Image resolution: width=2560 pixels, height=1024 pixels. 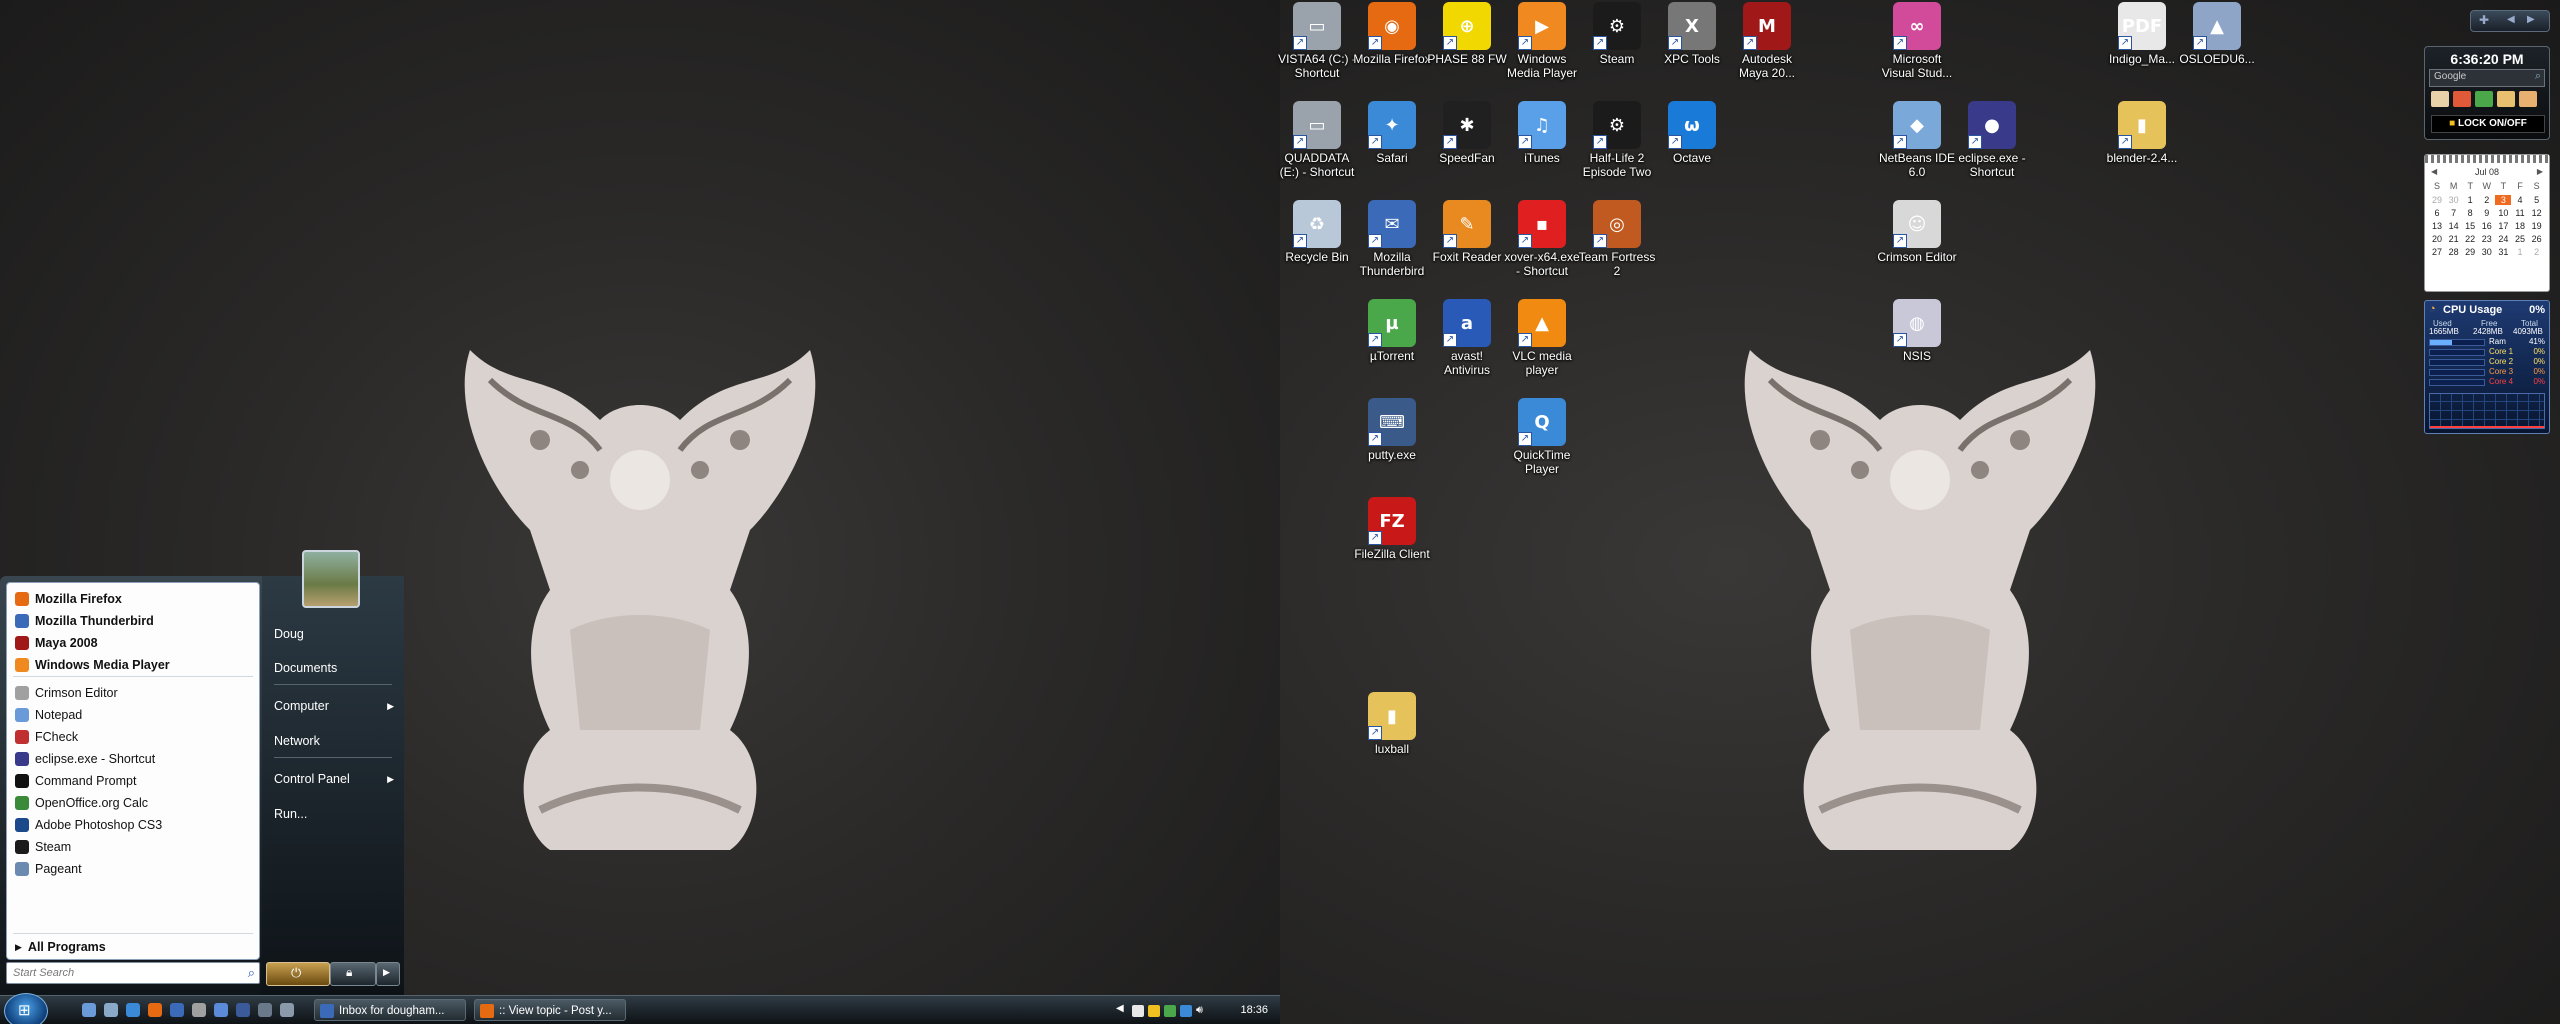 What do you see at coordinates (1692, 34) in the screenshot?
I see `desktop-icon-xpc: X ↗ XPC Tools` at bounding box center [1692, 34].